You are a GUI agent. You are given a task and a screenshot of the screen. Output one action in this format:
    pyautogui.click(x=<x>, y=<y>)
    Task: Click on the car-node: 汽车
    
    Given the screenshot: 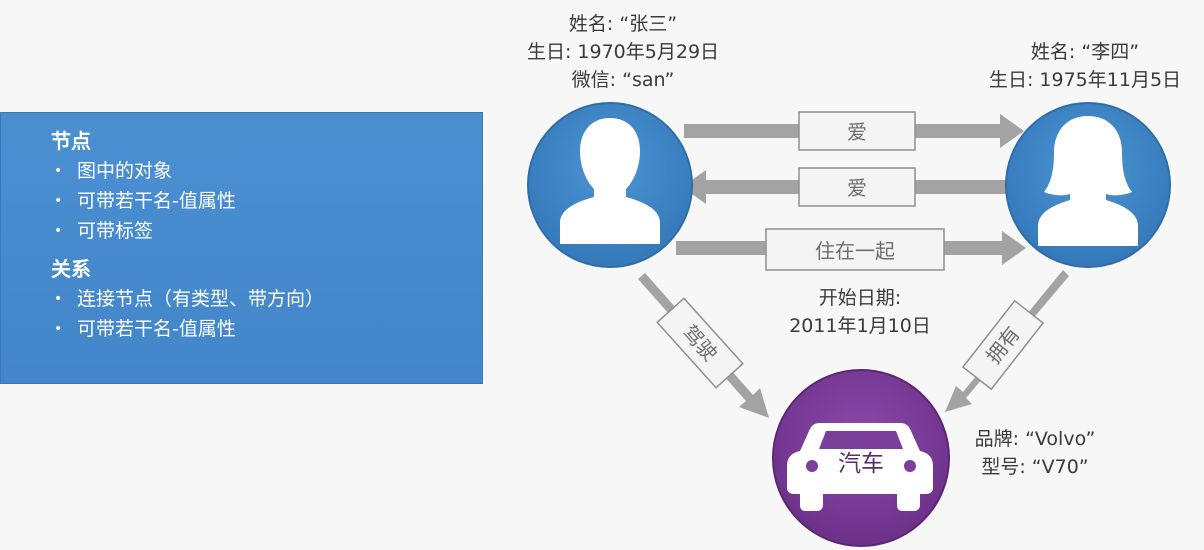 What is the action you would take?
    pyautogui.click(x=861, y=458)
    